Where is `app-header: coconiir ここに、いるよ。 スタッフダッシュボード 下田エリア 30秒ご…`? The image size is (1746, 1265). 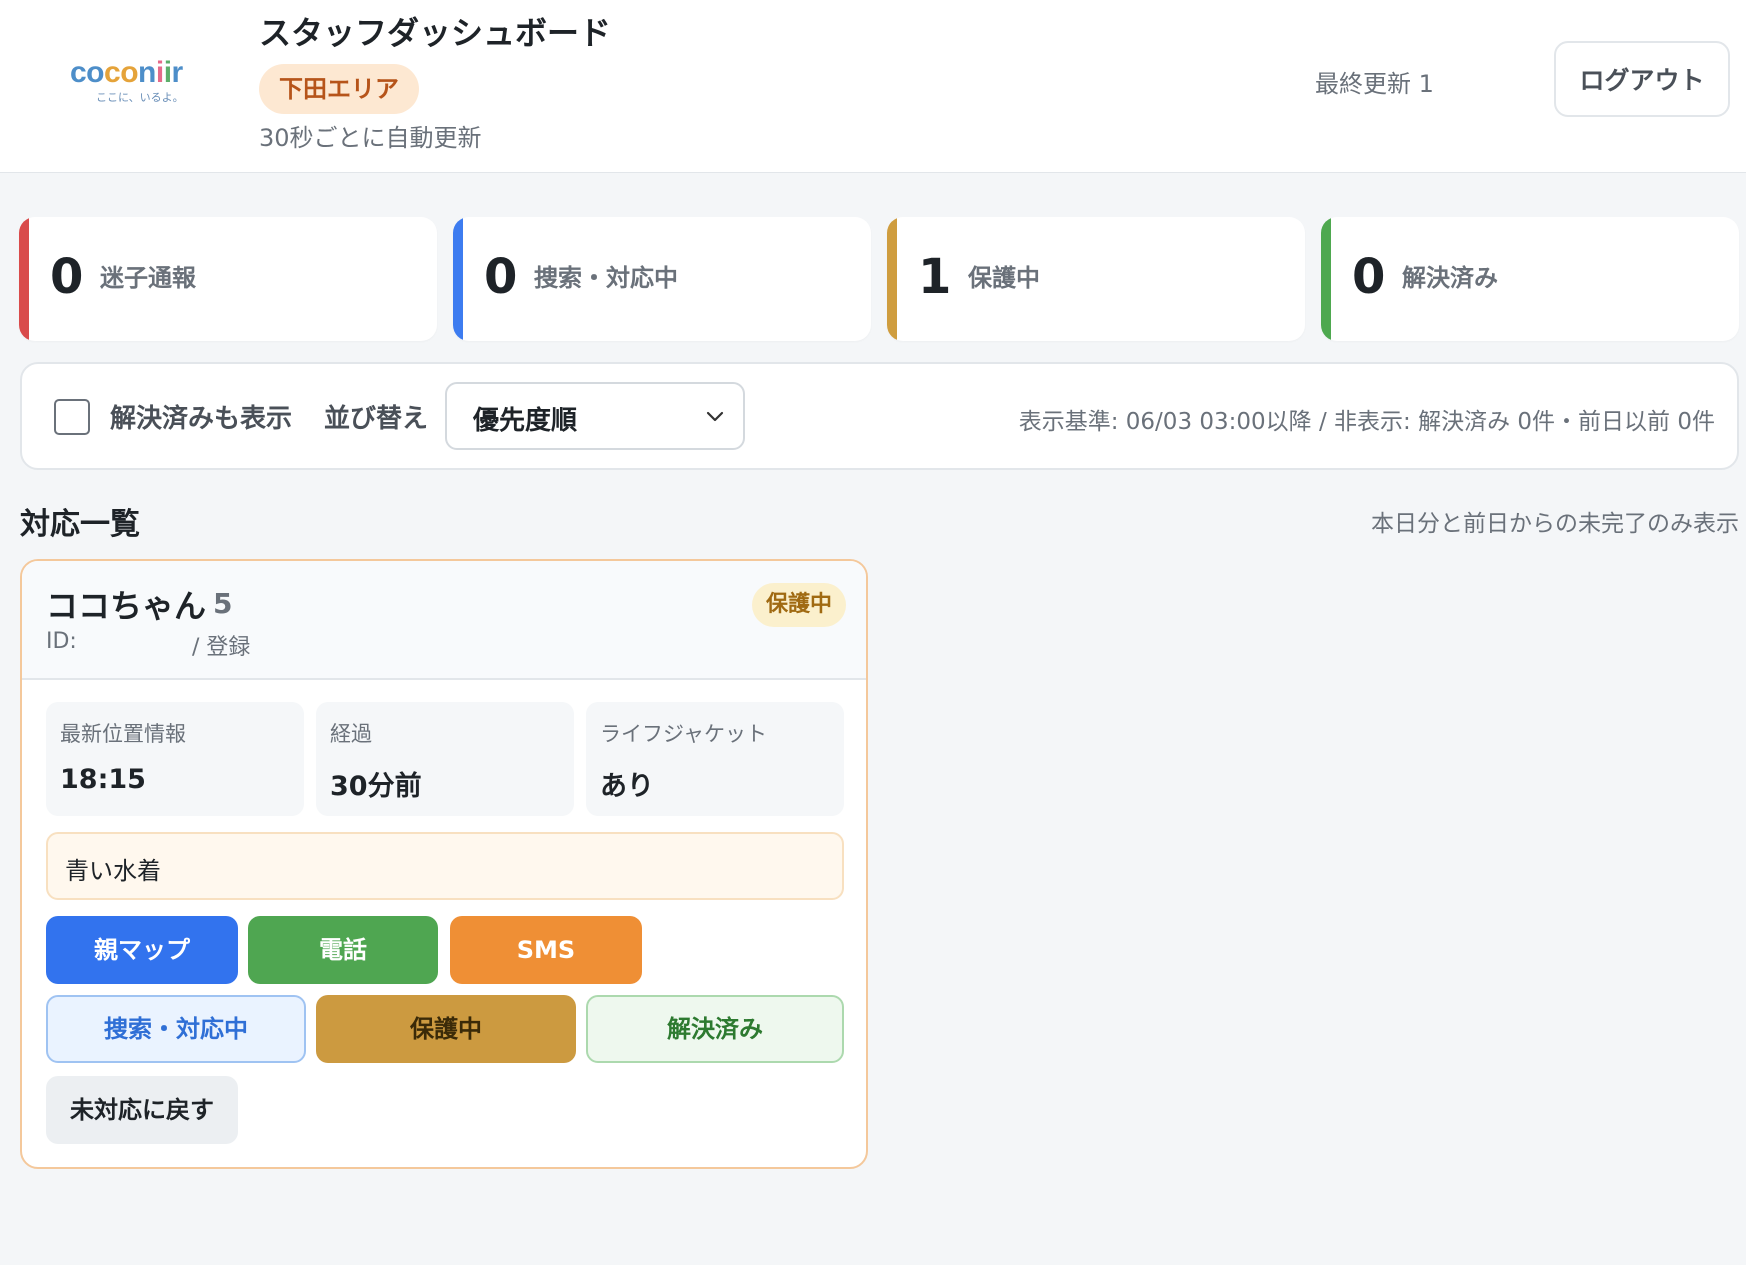
app-header: coconiir ここに、いるよ。 スタッフダッシュボード 下田エリア 30秒ご… is located at coordinates (873, 86).